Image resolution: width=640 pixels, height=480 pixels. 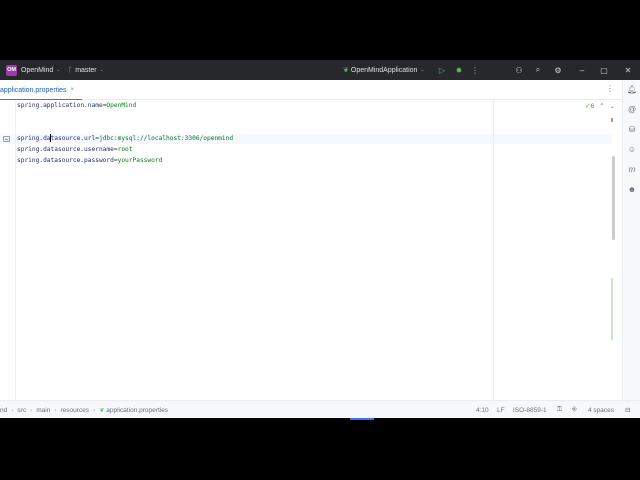 I want to click on ai-assistant-icon: @, so click(x=631, y=109).